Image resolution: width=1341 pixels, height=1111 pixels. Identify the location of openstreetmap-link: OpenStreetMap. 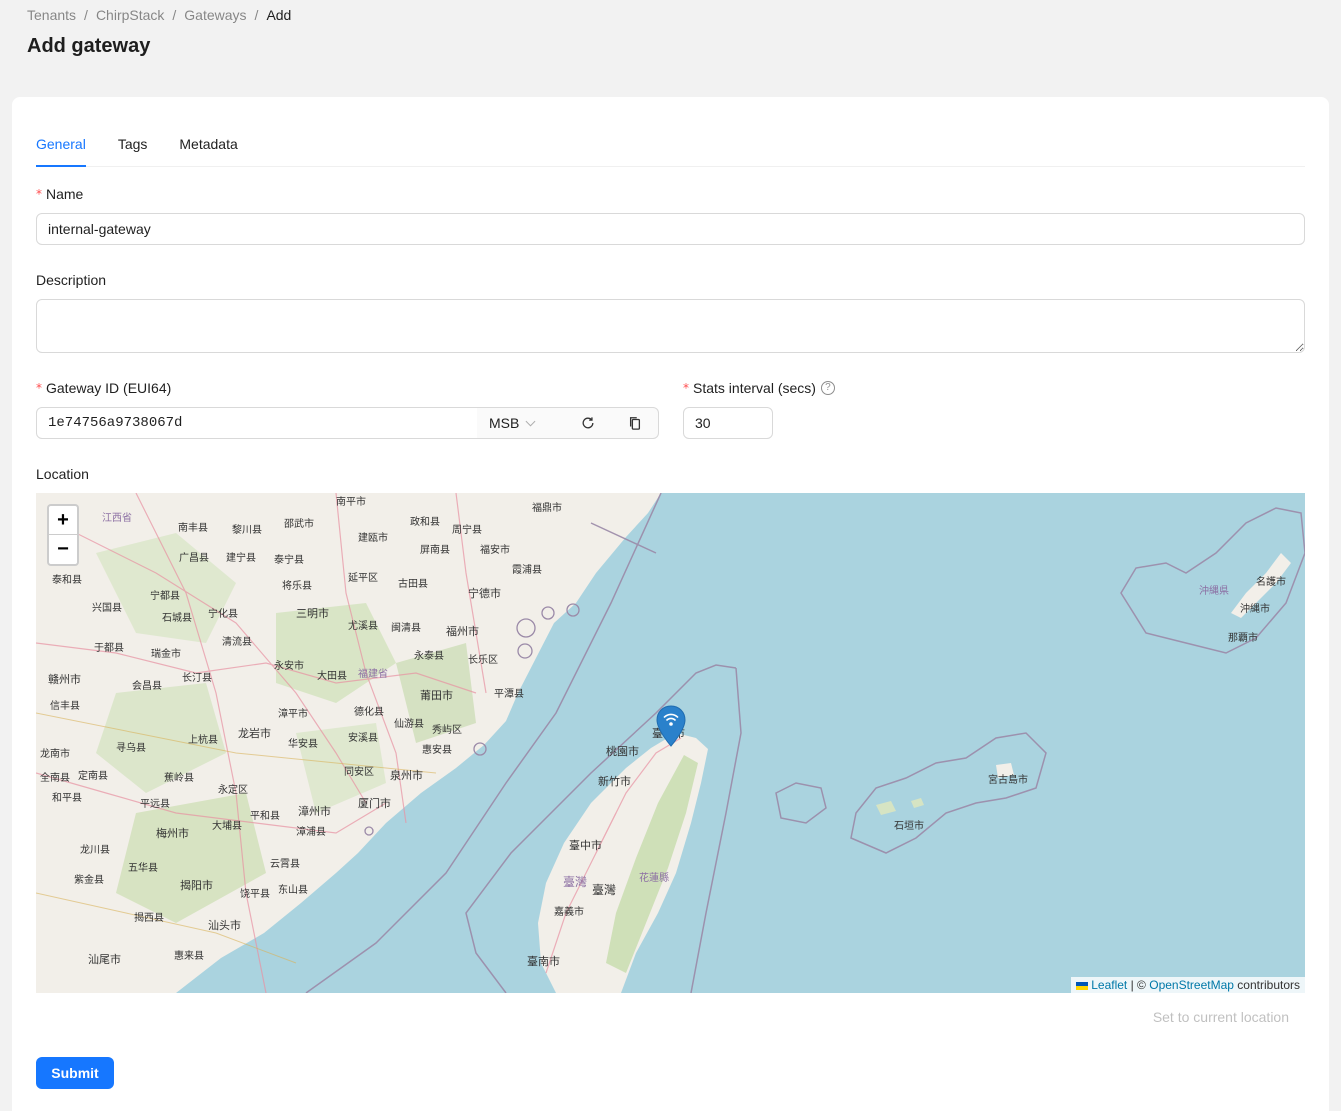
(1191, 985).